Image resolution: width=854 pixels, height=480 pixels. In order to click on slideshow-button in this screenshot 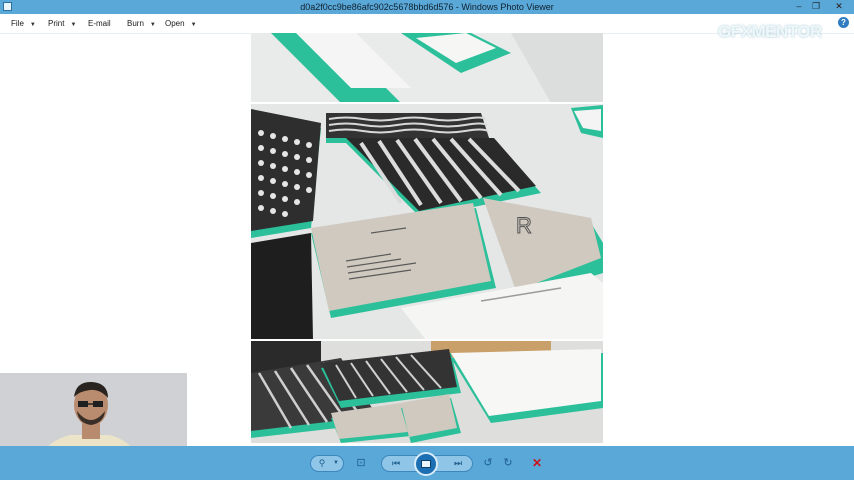, I will do `click(426, 464)`.